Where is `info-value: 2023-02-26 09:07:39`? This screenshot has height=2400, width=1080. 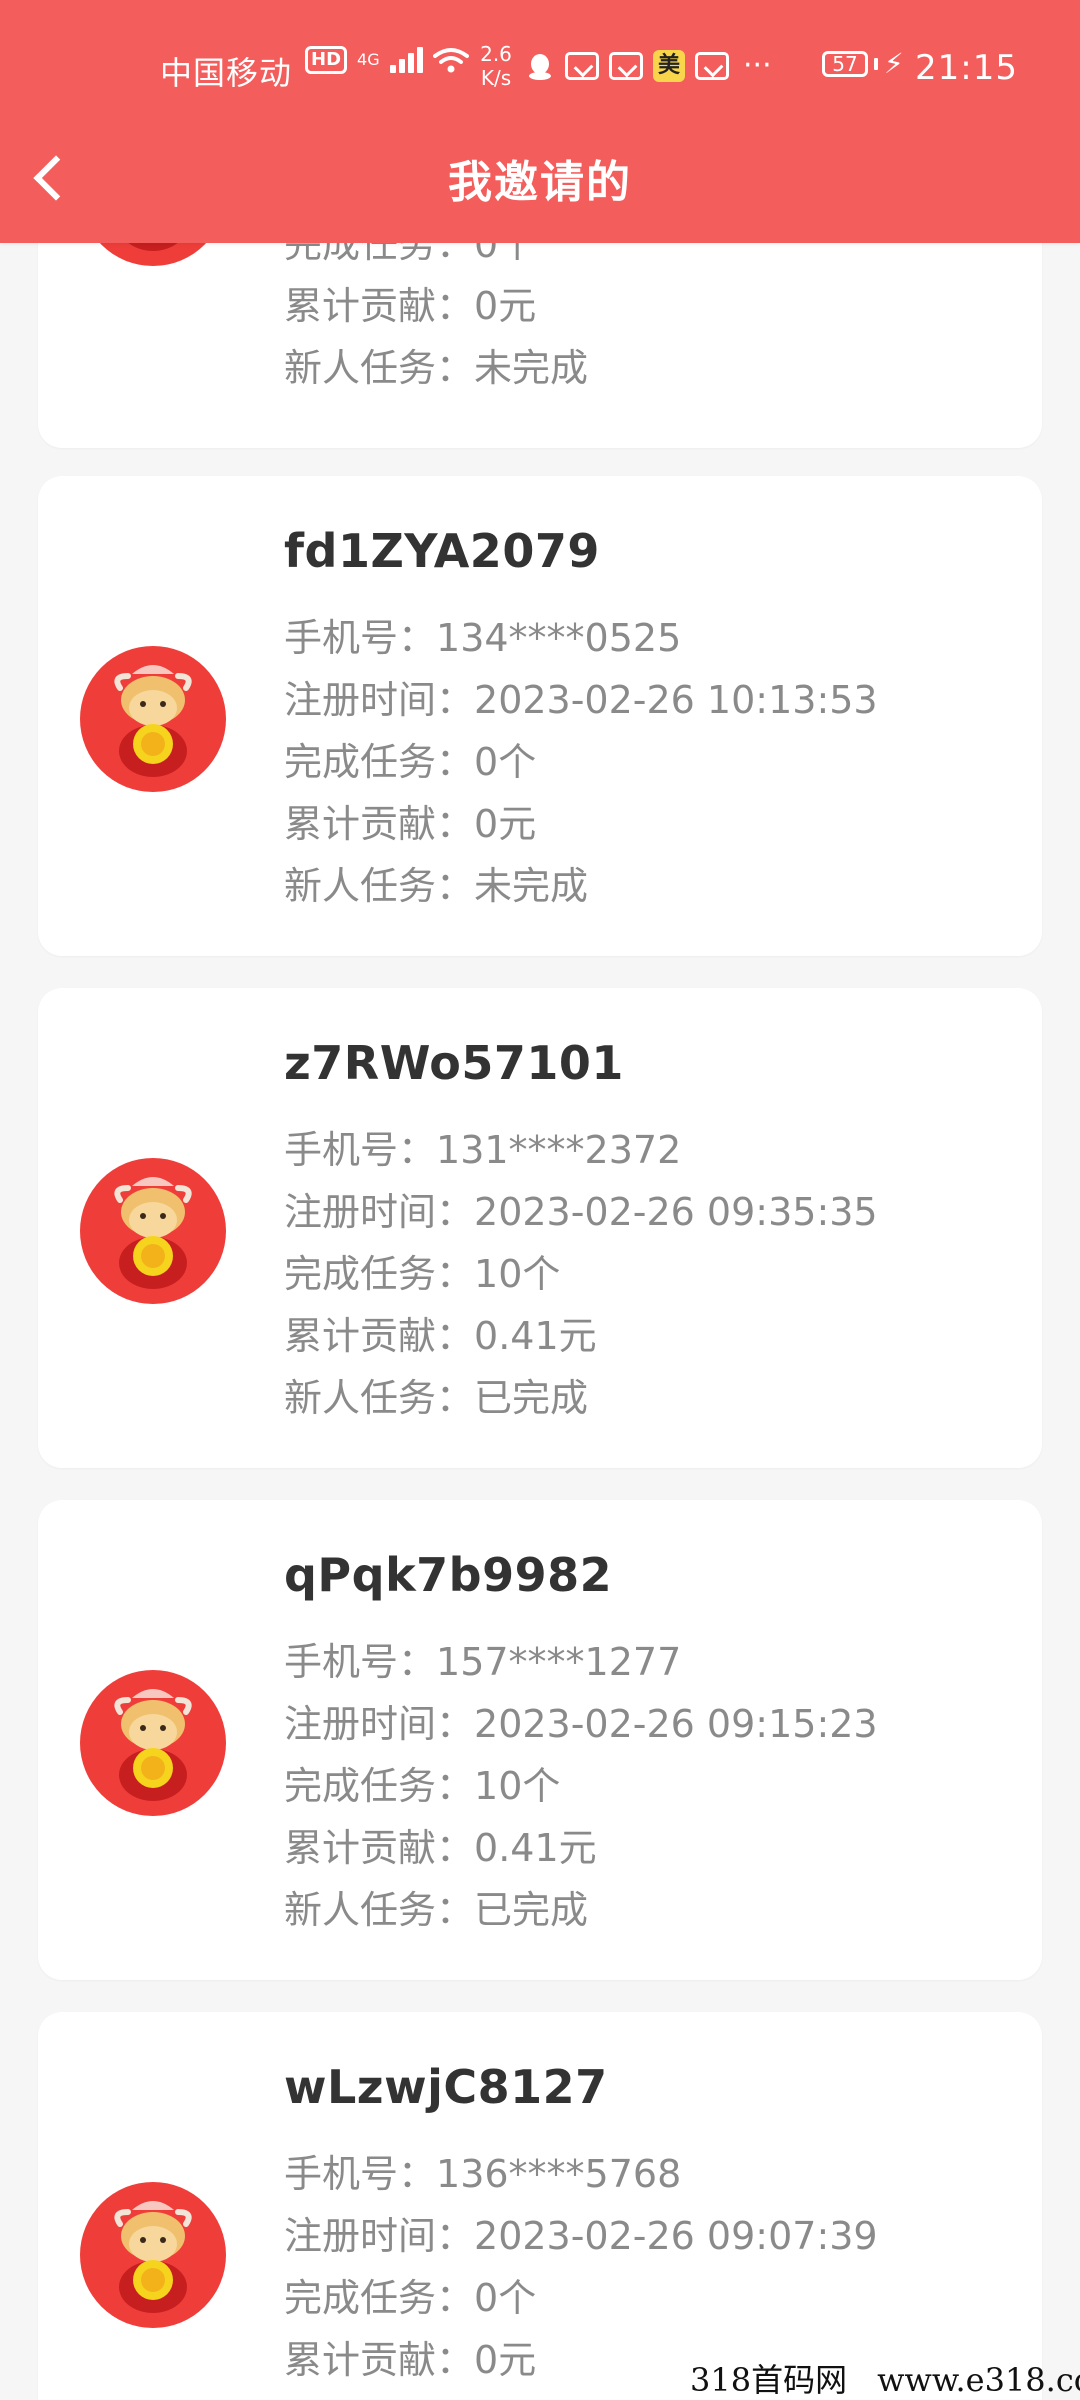
info-value: 2023-02-26 09:07:39 is located at coordinates (676, 2236).